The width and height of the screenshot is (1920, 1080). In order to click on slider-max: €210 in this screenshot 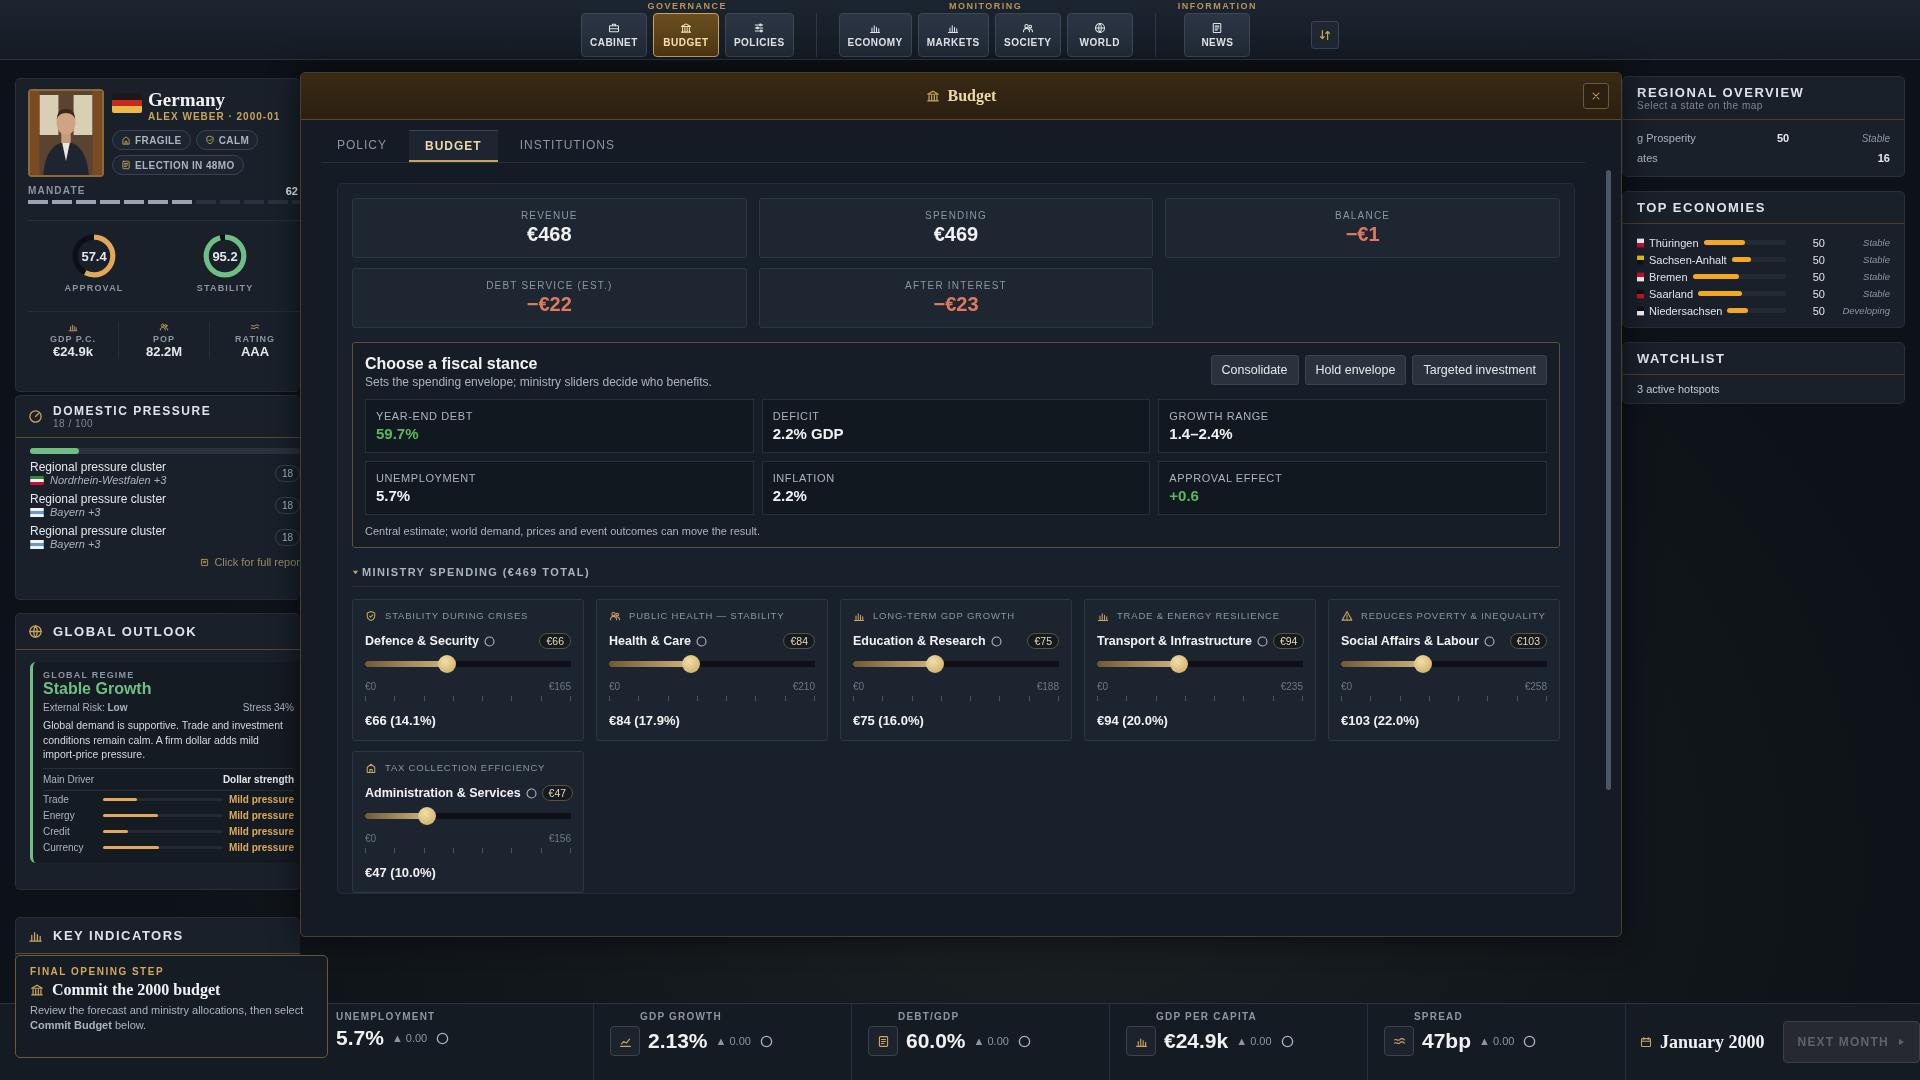, I will do `click(803, 686)`.